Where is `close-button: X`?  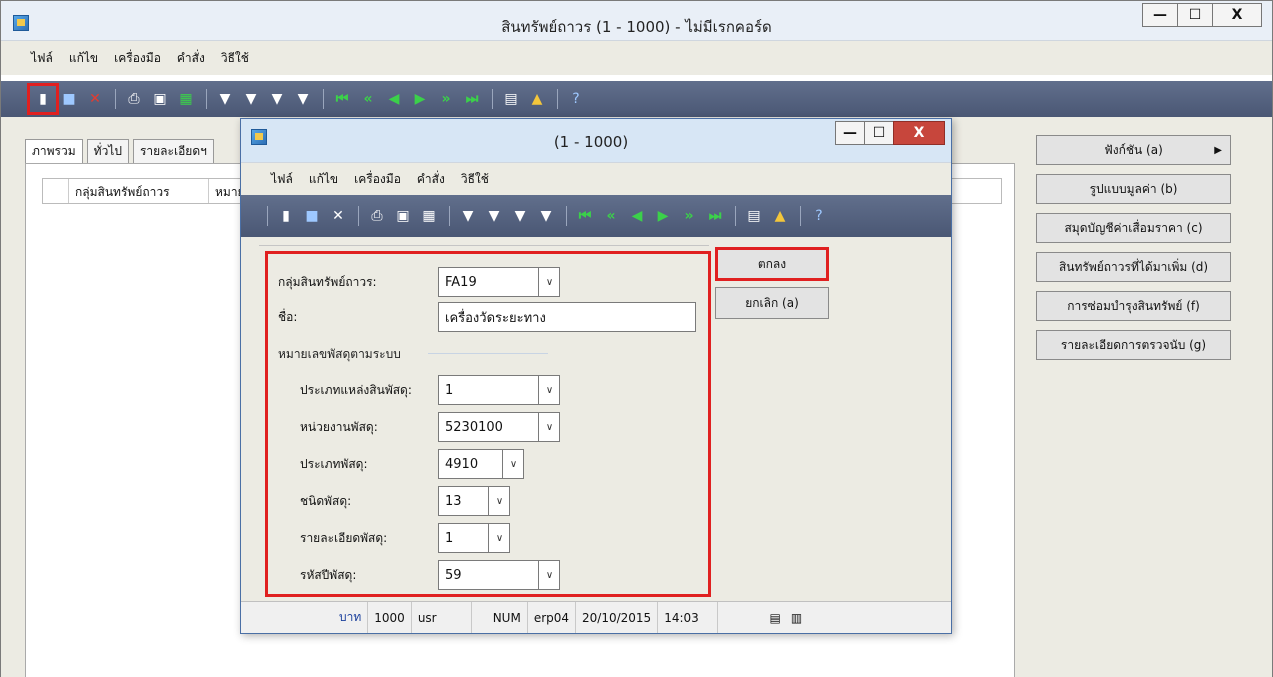 close-button: X is located at coordinates (1237, 15).